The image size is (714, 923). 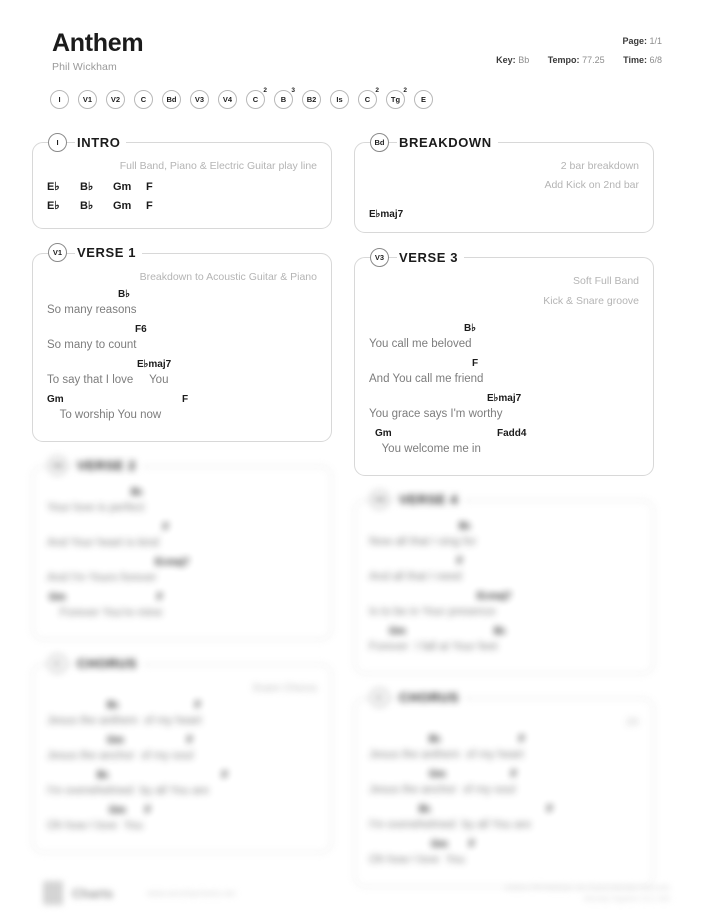 What do you see at coordinates (431, 257) in the screenshot?
I see `section-title: VERSE 3` at bounding box center [431, 257].